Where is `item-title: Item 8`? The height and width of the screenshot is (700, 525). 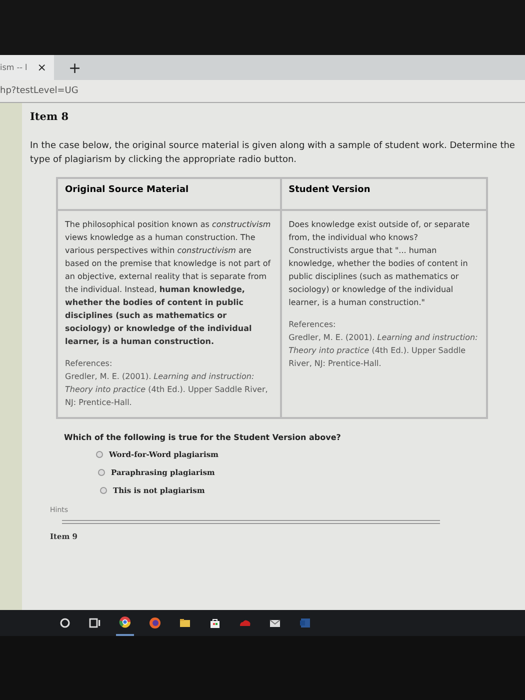 item-title: Item 8 is located at coordinates (50, 117).